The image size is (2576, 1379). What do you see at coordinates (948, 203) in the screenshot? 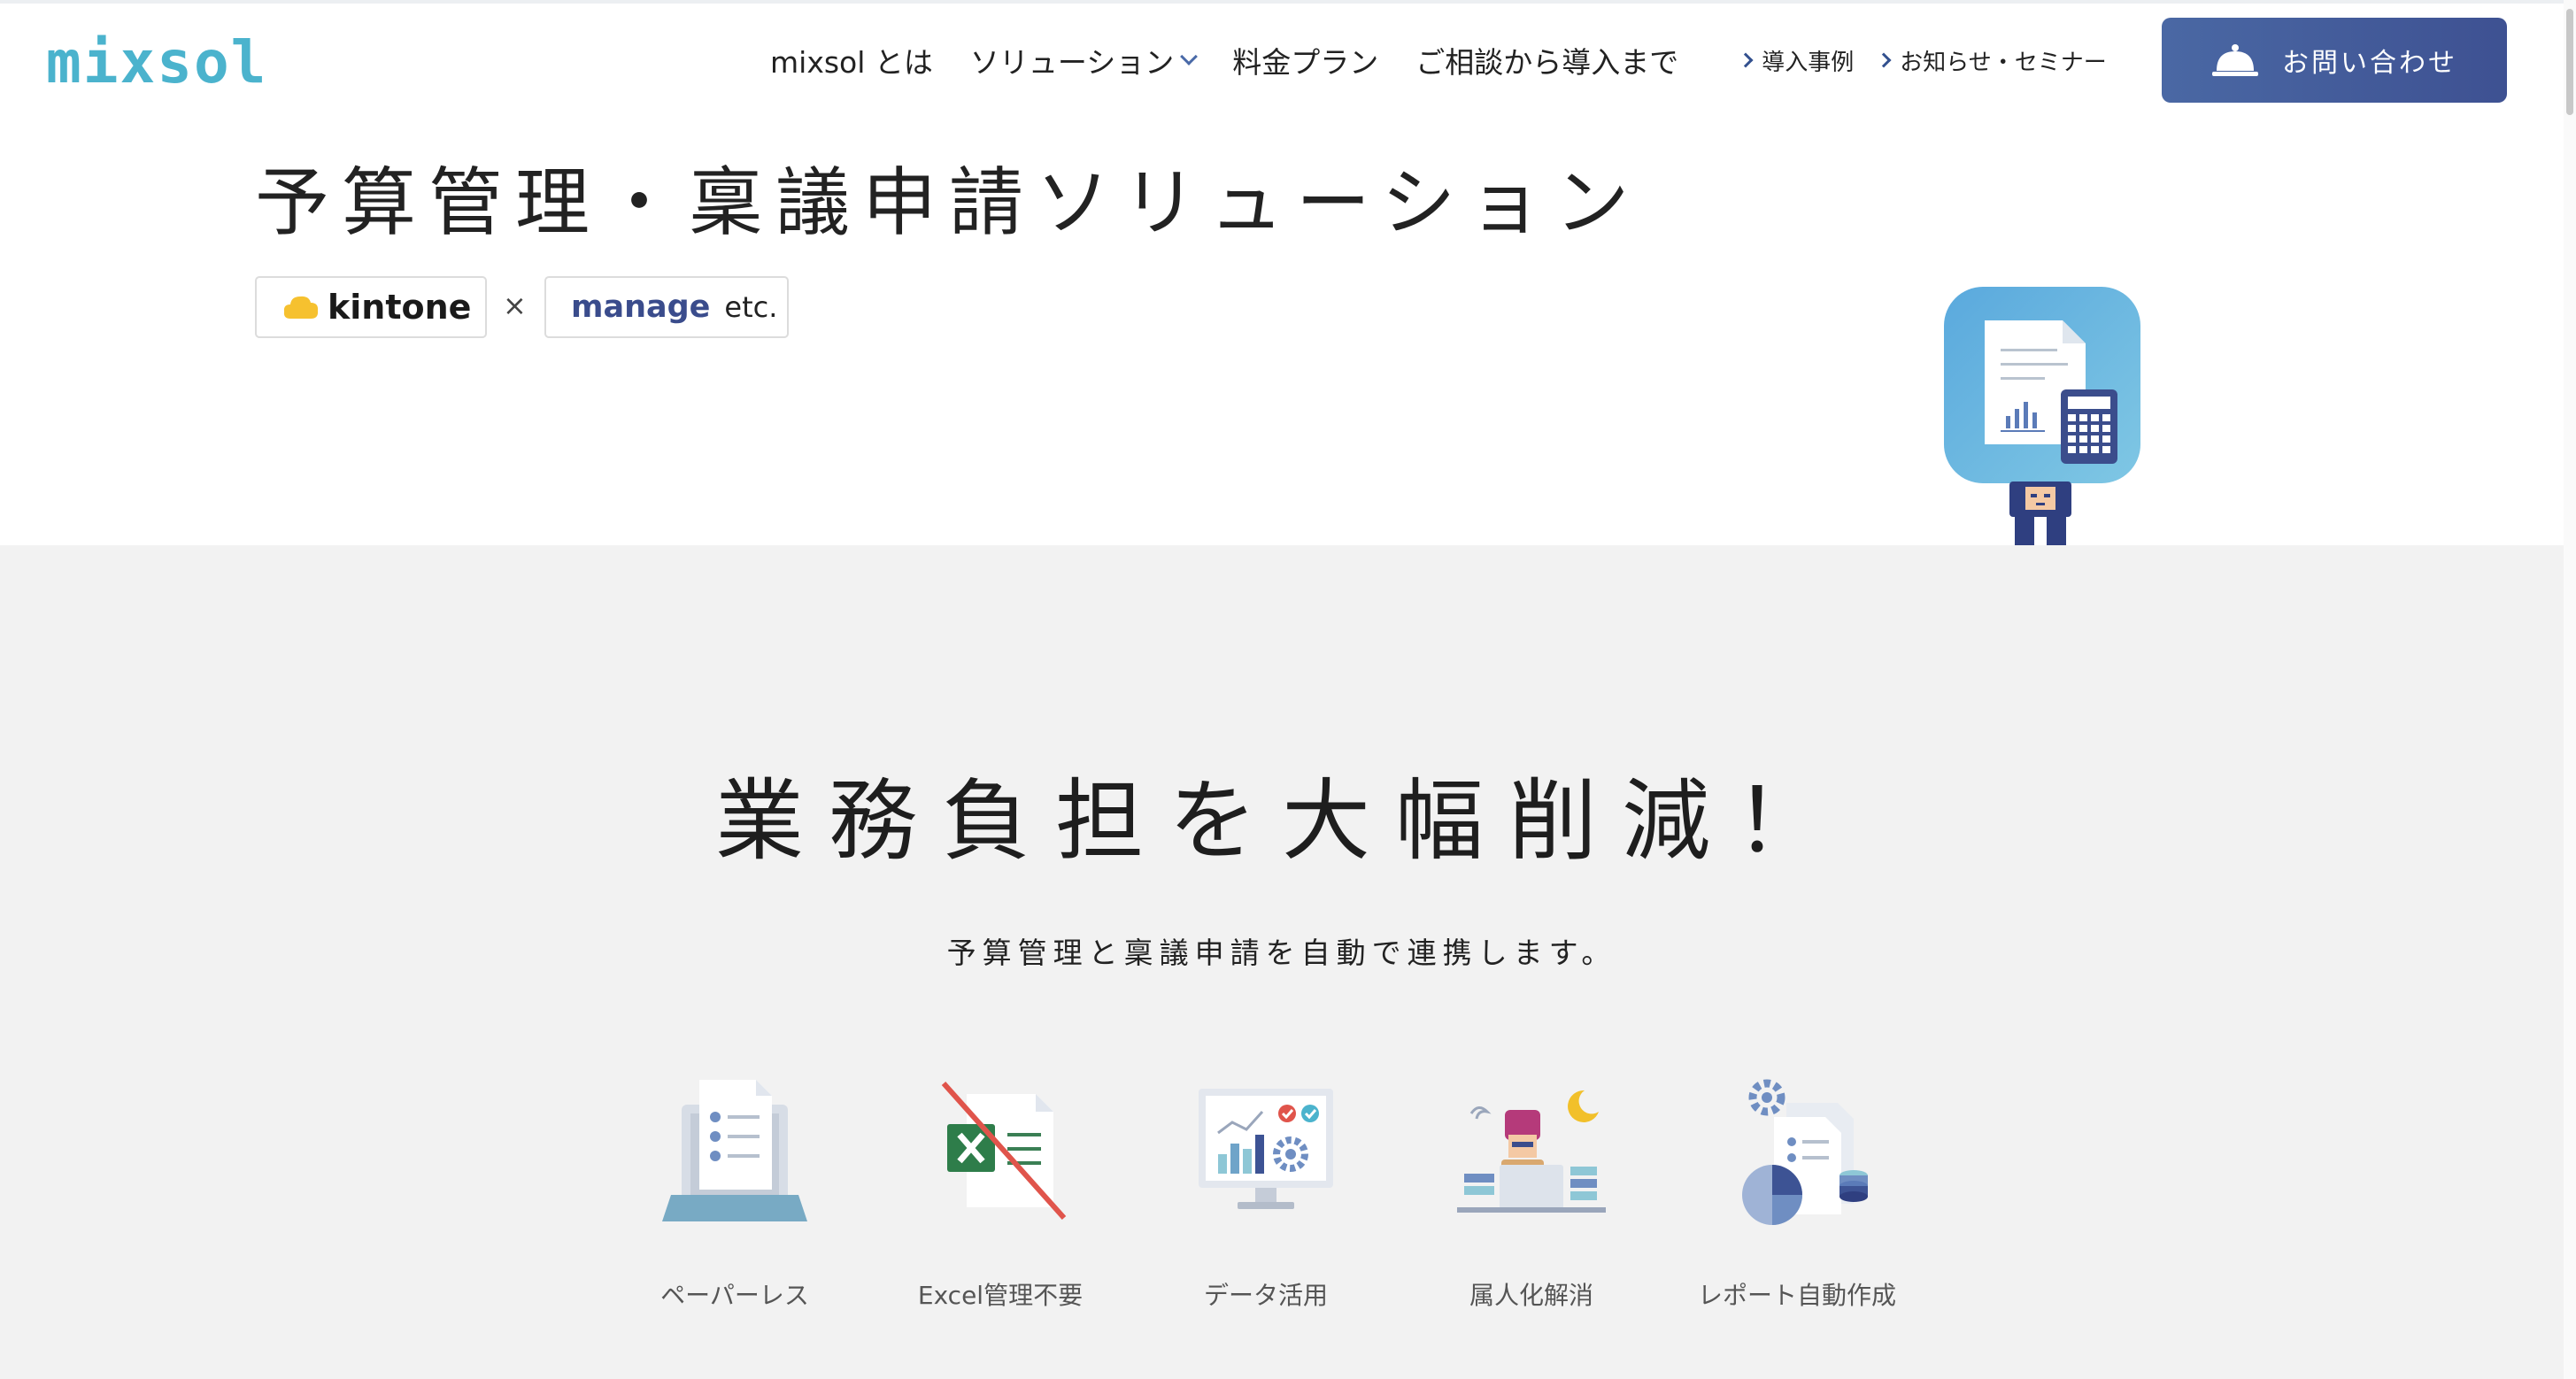
I see `page-title: 予算管理・稟議申請ソリューション` at bounding box center [948, 203].